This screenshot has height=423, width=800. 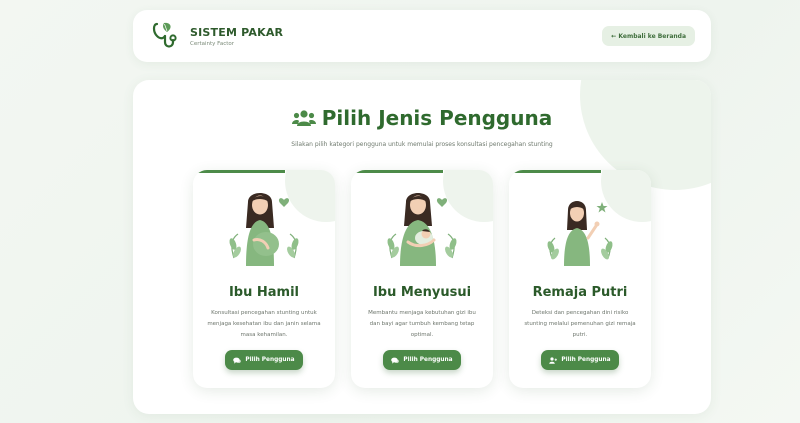 I want to click on card-title: Remaja Putri, so click(x=580, y=292).